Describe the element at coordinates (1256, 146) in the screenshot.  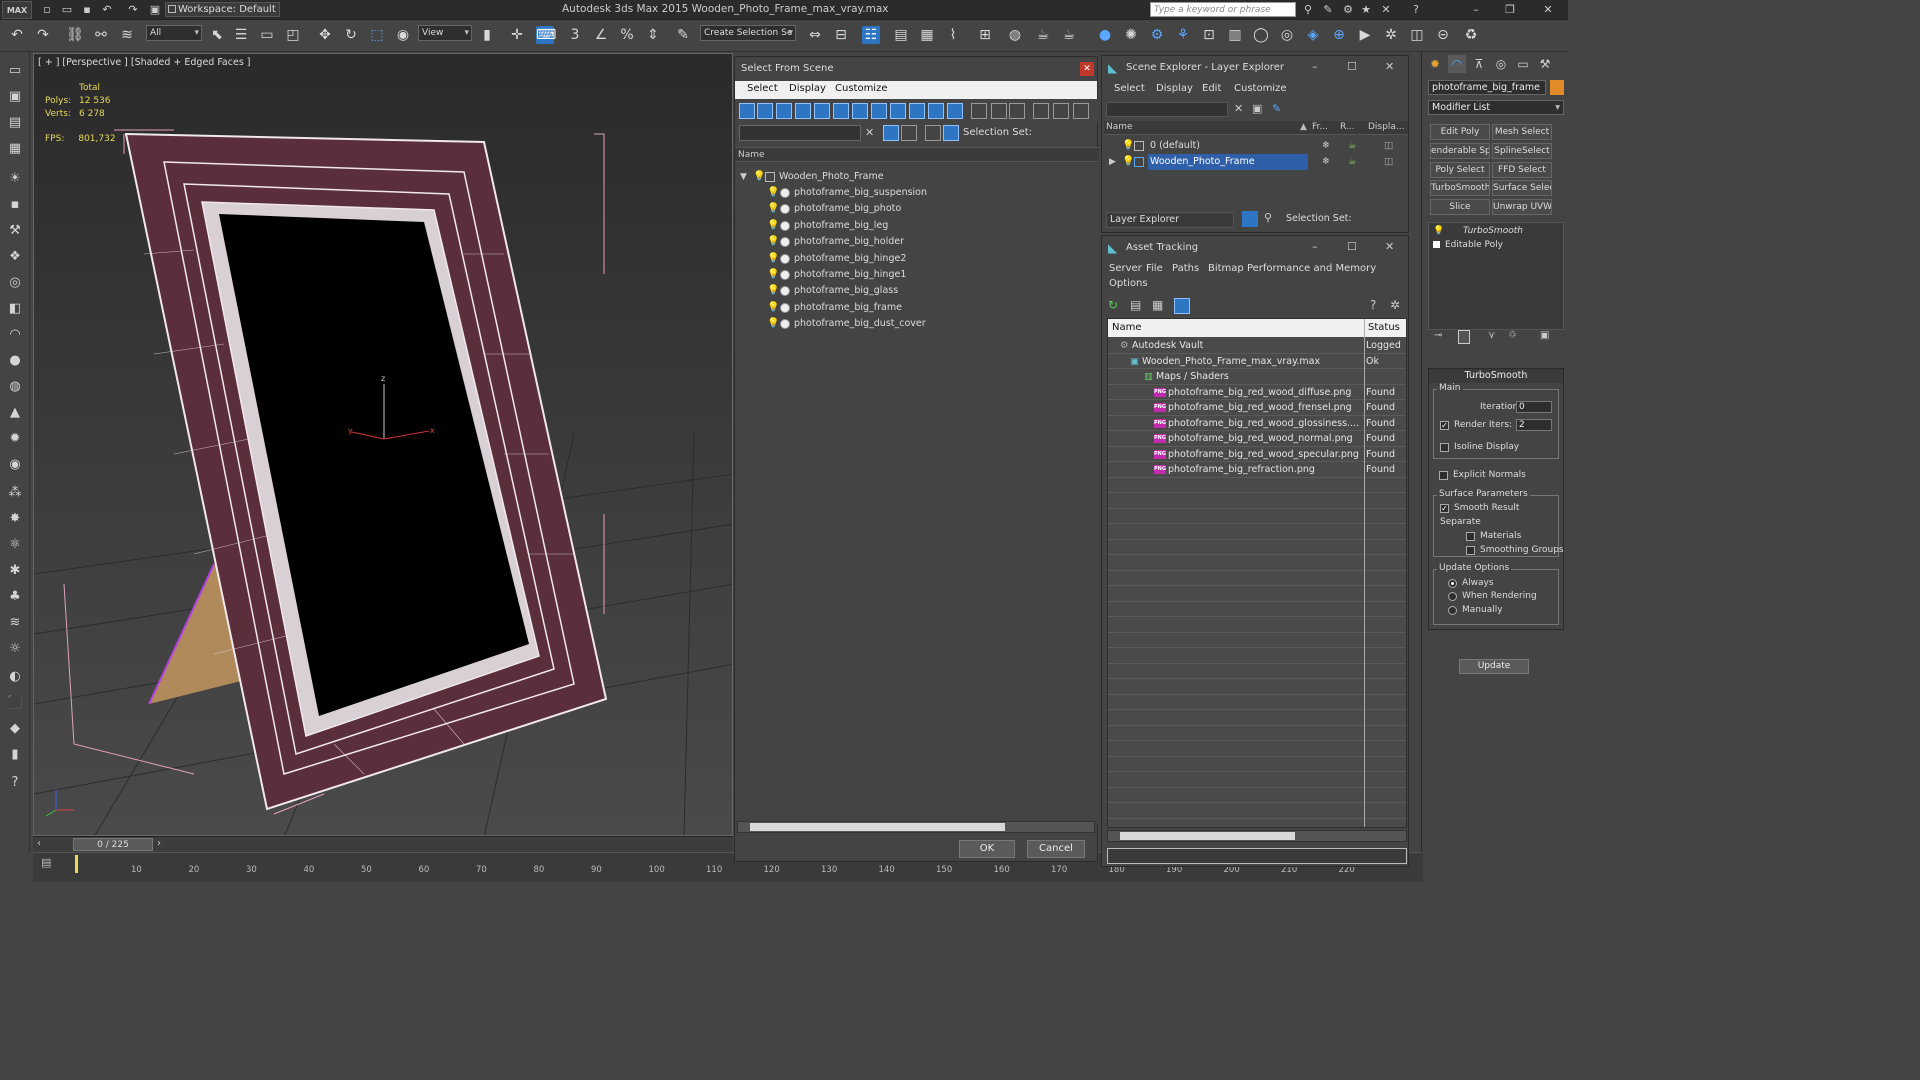
I see `se-layer-row: 💡 0 (default) ❄ ☕ ◫` at that location.